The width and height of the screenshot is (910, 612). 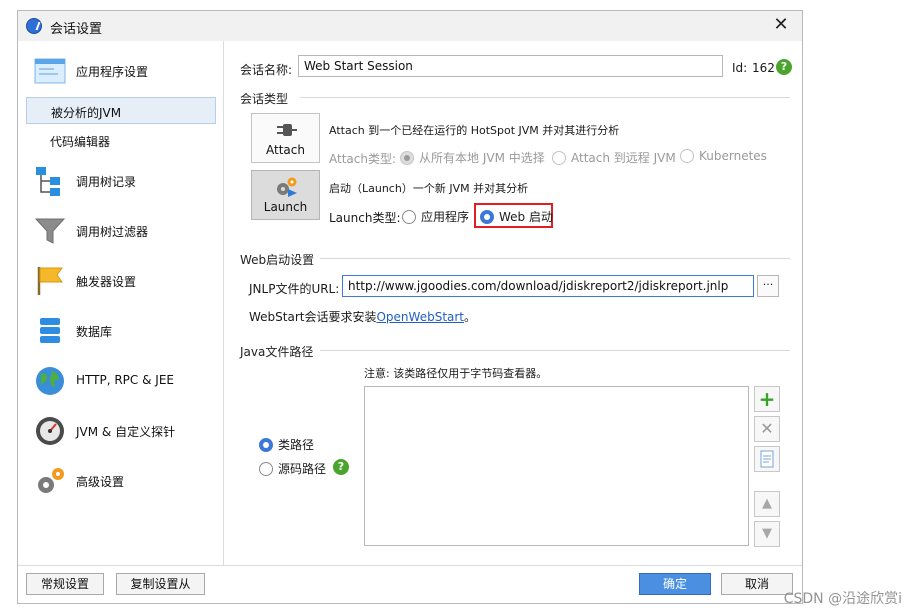 What do you see at coordinates (526, 217) in the screenshot?
I see `radio-label: Web 启动` at bounding box center [526, 217].